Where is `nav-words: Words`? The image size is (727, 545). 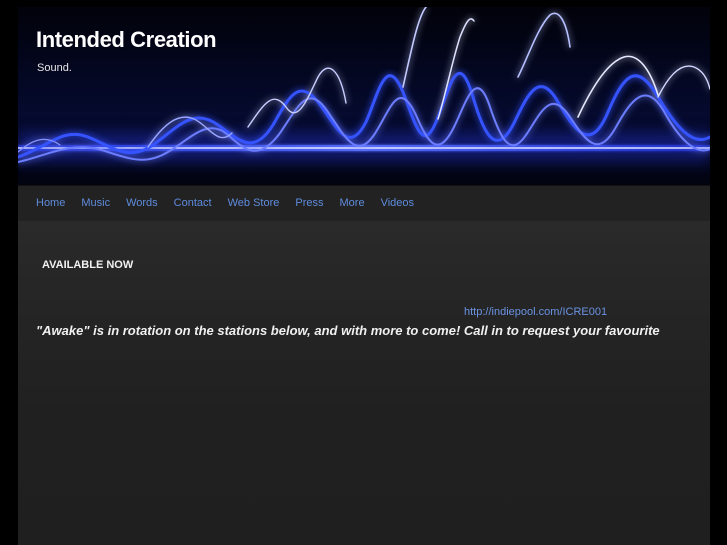
nav-words: Words is located at coordinates (142, 203).